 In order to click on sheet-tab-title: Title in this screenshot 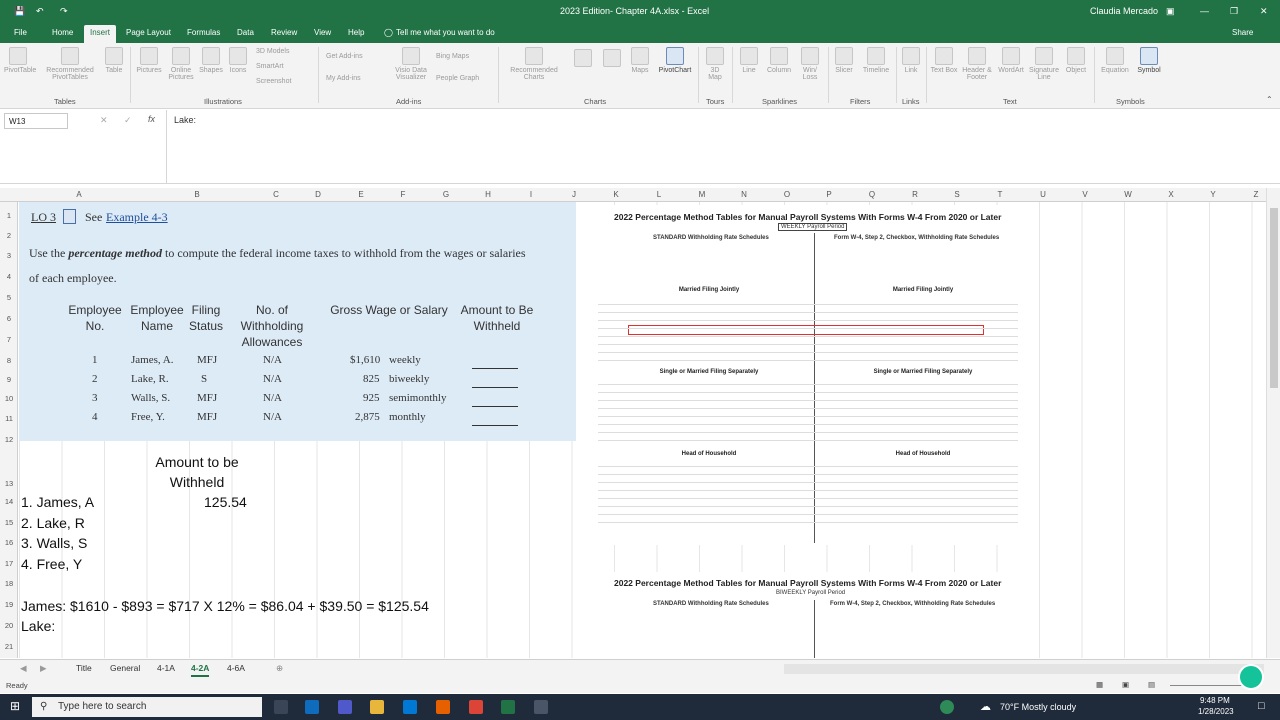, I will do `click(84, 668)`.